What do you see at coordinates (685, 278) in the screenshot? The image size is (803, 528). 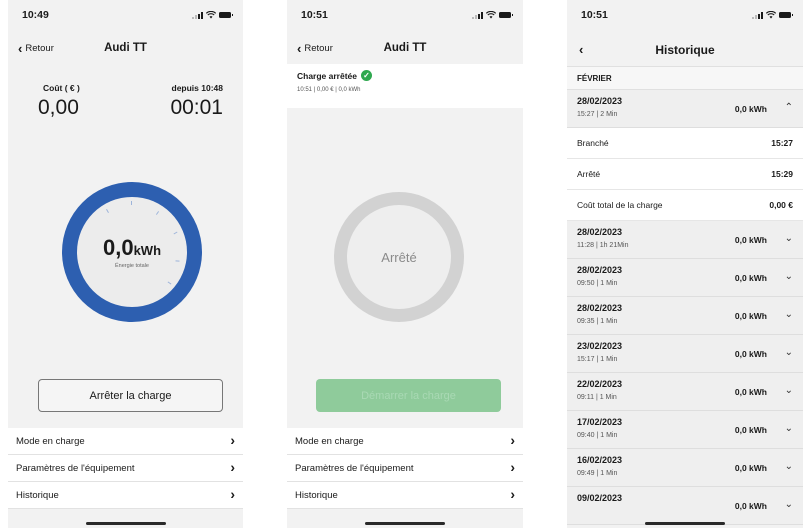 I see `history-entry: 28/02/2023 09:50 | 1 Min 0,0 kWh ⌄` at bounding box center [685, 278].